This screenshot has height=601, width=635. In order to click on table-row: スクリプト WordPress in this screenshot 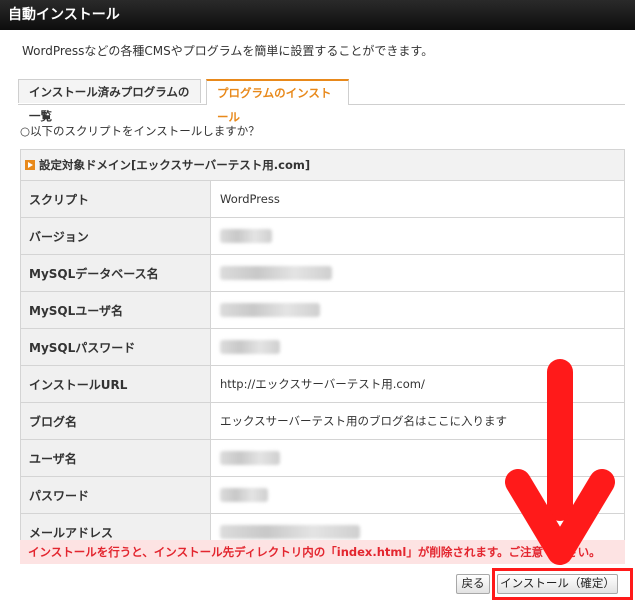, I will do `click(322, 199)`.